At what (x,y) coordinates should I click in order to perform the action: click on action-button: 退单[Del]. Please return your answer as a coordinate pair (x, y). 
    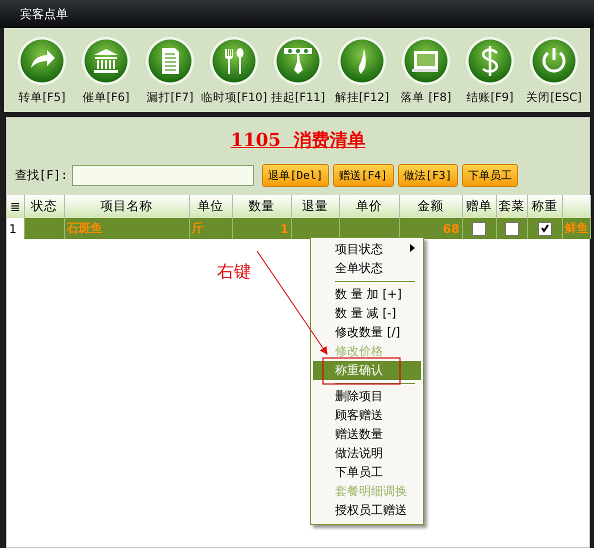
    Looking at the image, I should click on (296, 175).